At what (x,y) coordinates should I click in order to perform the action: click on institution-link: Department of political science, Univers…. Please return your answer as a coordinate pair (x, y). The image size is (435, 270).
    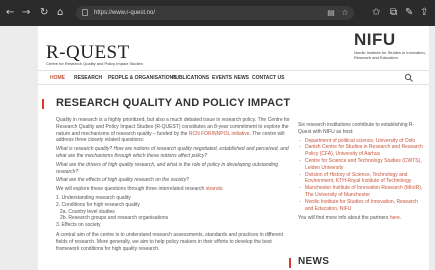
    Looking at the image, I should click on (362, 141).